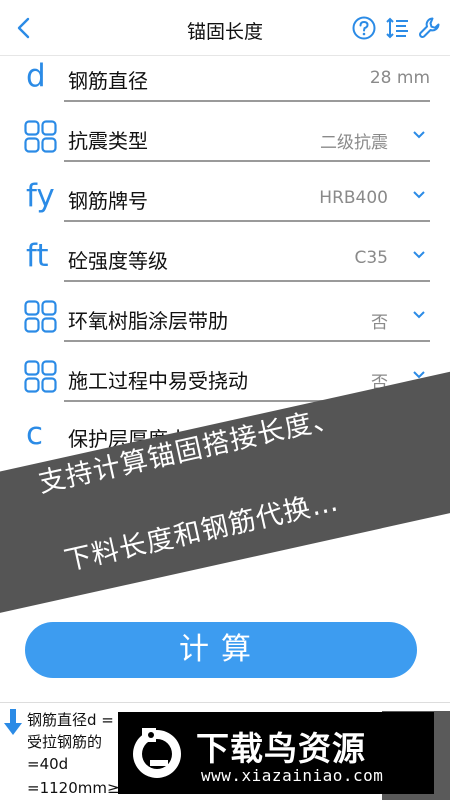 The image size is (450, 800). I want to click on page-title: 锚固长度, so click(224, 32).